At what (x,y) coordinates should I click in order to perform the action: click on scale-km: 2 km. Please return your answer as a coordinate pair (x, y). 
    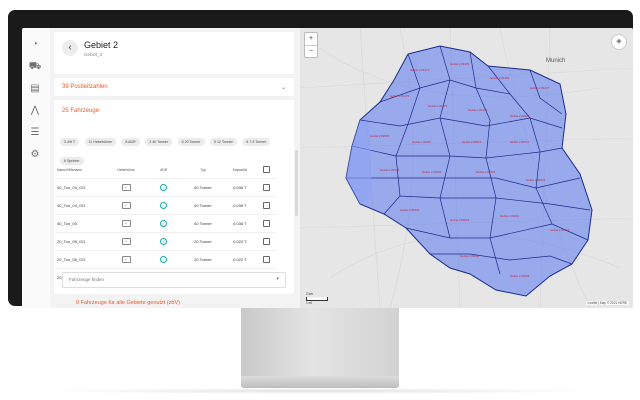
    Looking at the image, I should click on (309, 294).